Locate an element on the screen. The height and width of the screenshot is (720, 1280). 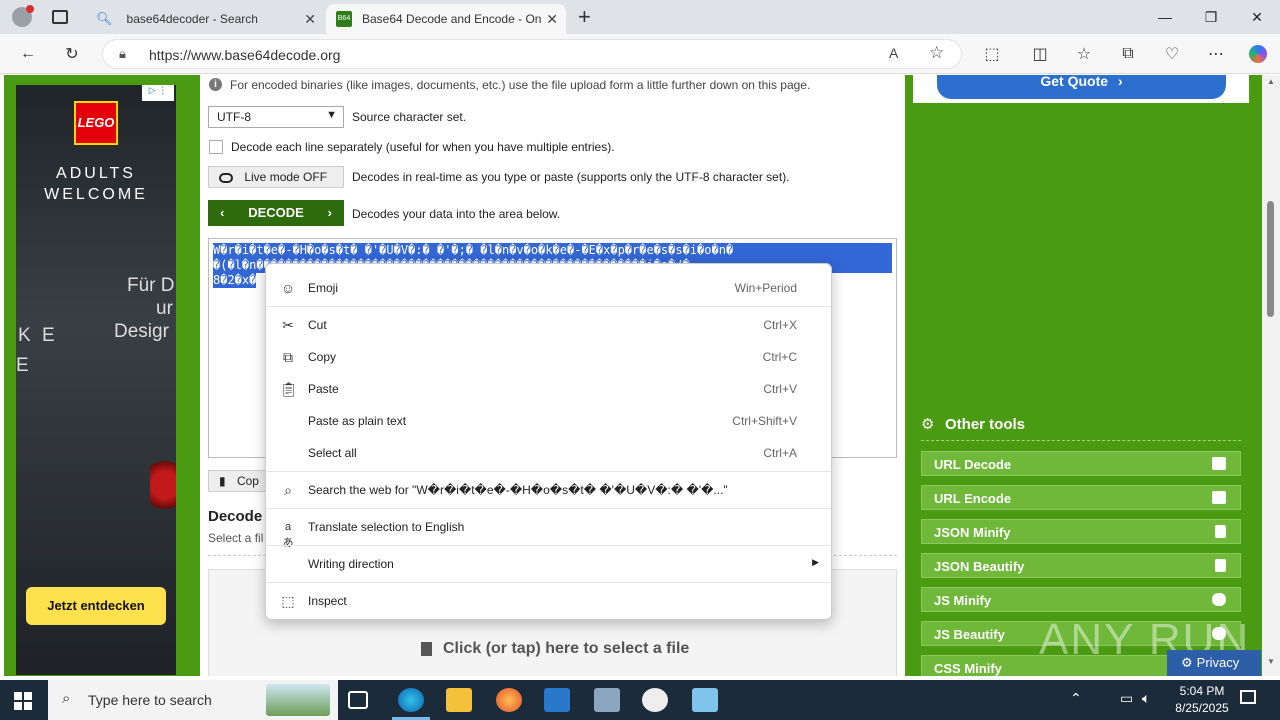
scroll-up-icon: ▲ is located at coordinates (1271, 81).